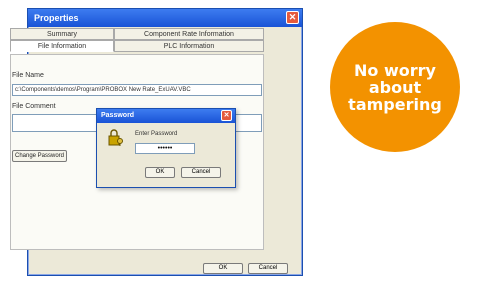  Describe the element at coordinates (160, 172) in the screenshot. I see `dialog-ok-button: OK` at that location.